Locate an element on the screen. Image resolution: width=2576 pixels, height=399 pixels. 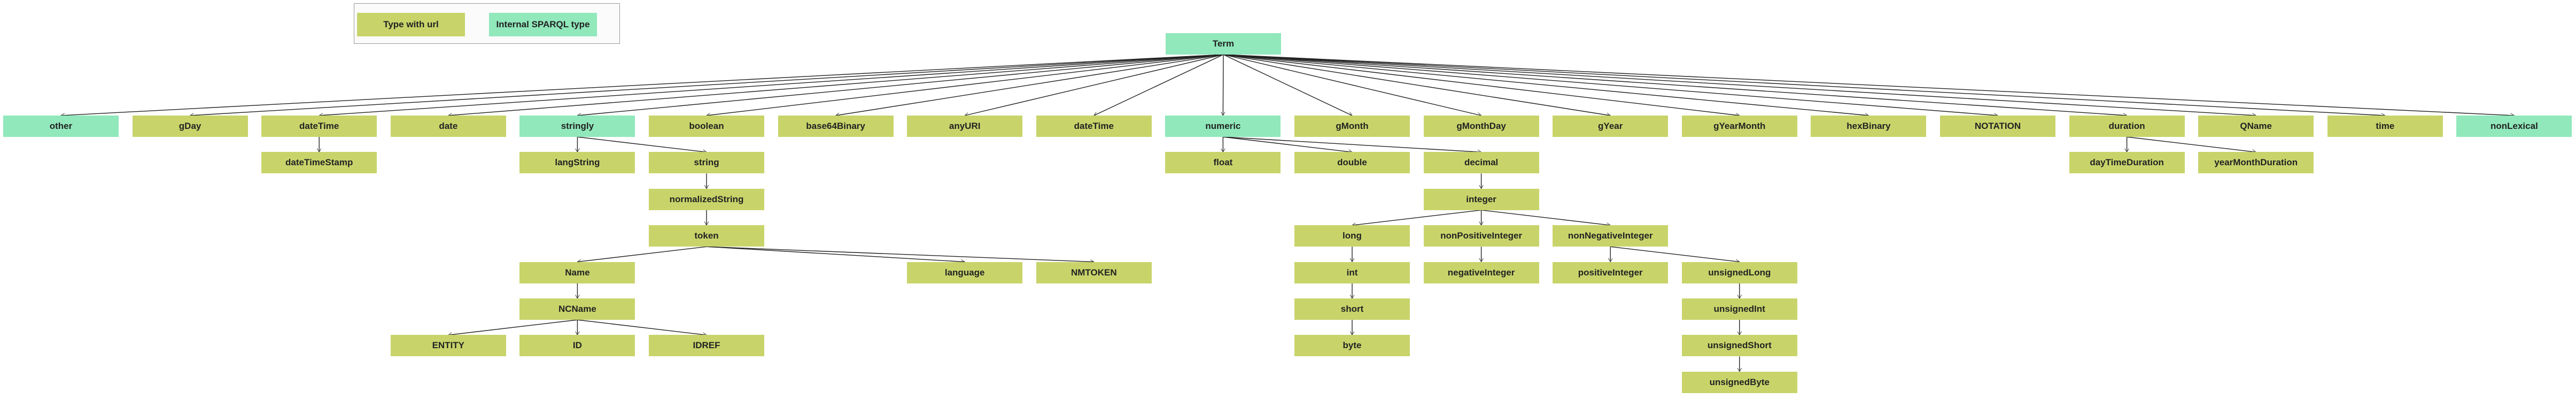
edge-to-year-month-duration is located at coordinates (2191, 144).